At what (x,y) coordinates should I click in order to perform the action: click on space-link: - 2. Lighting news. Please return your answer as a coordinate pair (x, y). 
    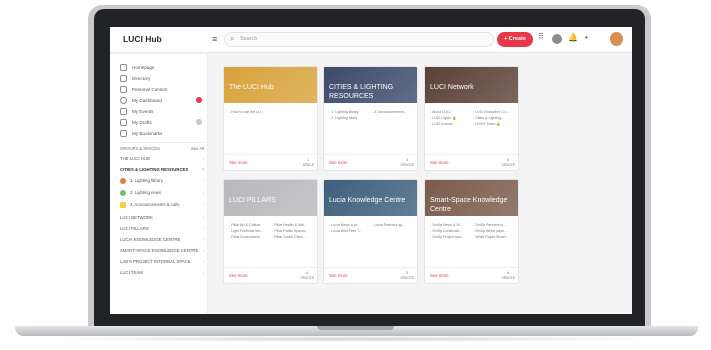
    Looking at the image, I should click on (350, 118).